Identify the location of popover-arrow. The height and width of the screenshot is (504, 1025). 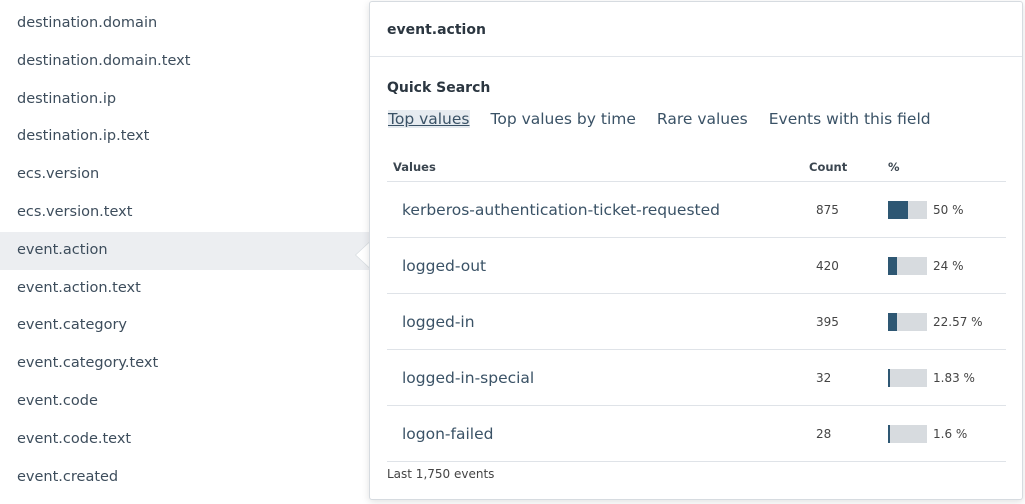
(363, 255).